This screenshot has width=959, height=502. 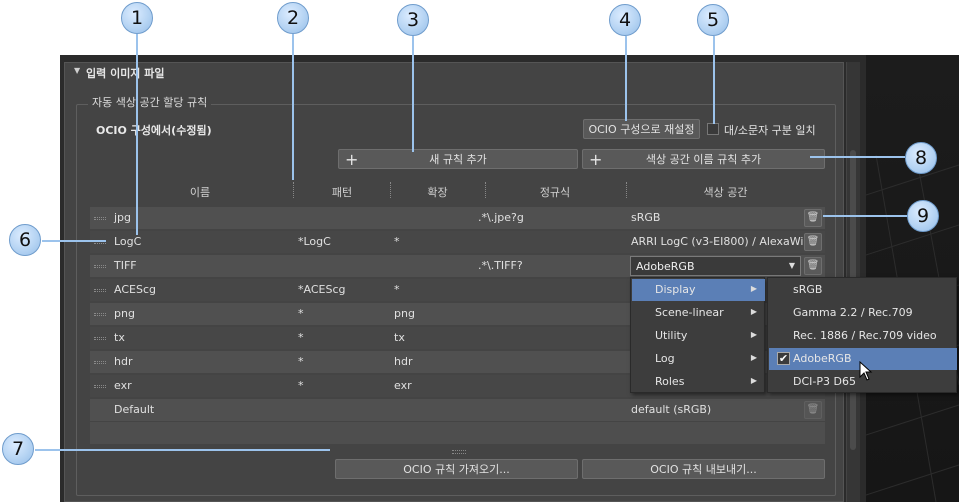 I want to click on callout-2: 2, so click(x=293, y=18).